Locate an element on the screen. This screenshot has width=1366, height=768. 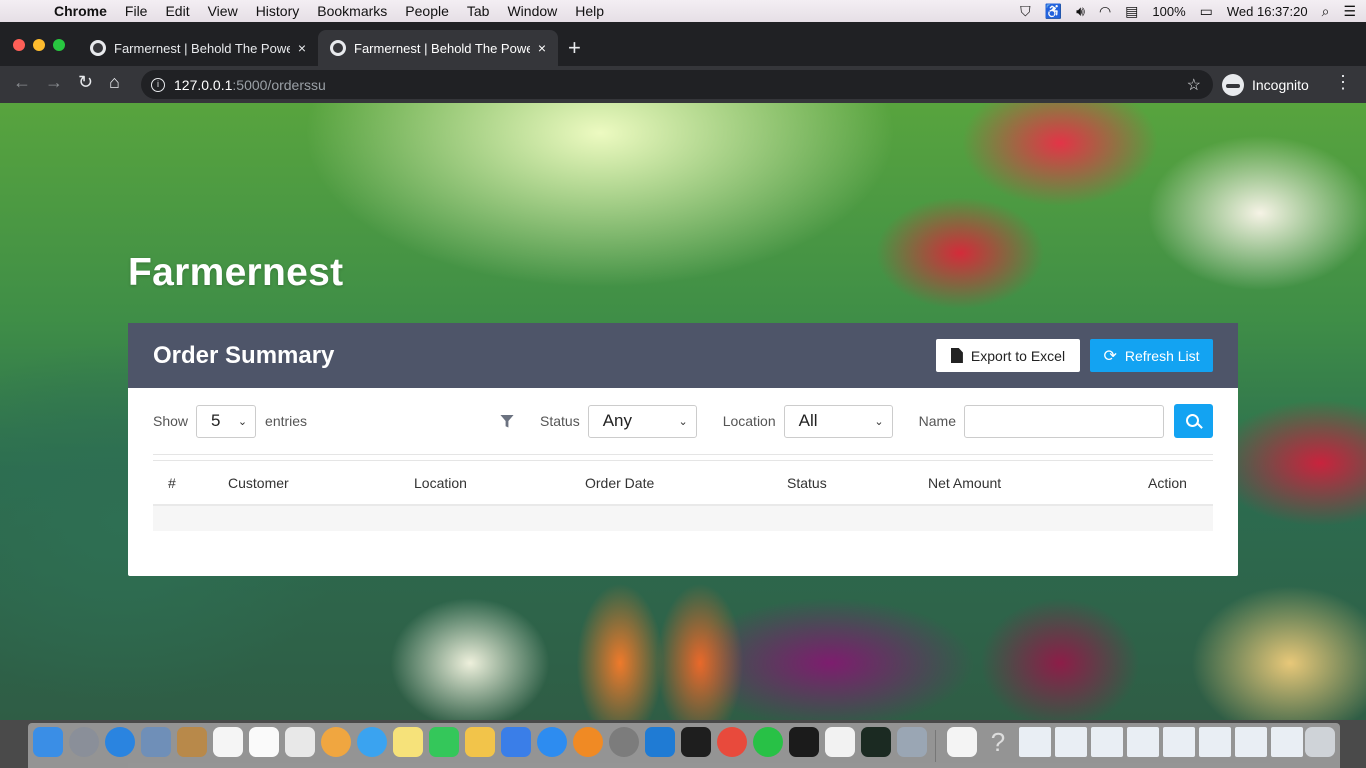
chrome-menu-icon: ⋮ is located at coordinates (1343, 82).